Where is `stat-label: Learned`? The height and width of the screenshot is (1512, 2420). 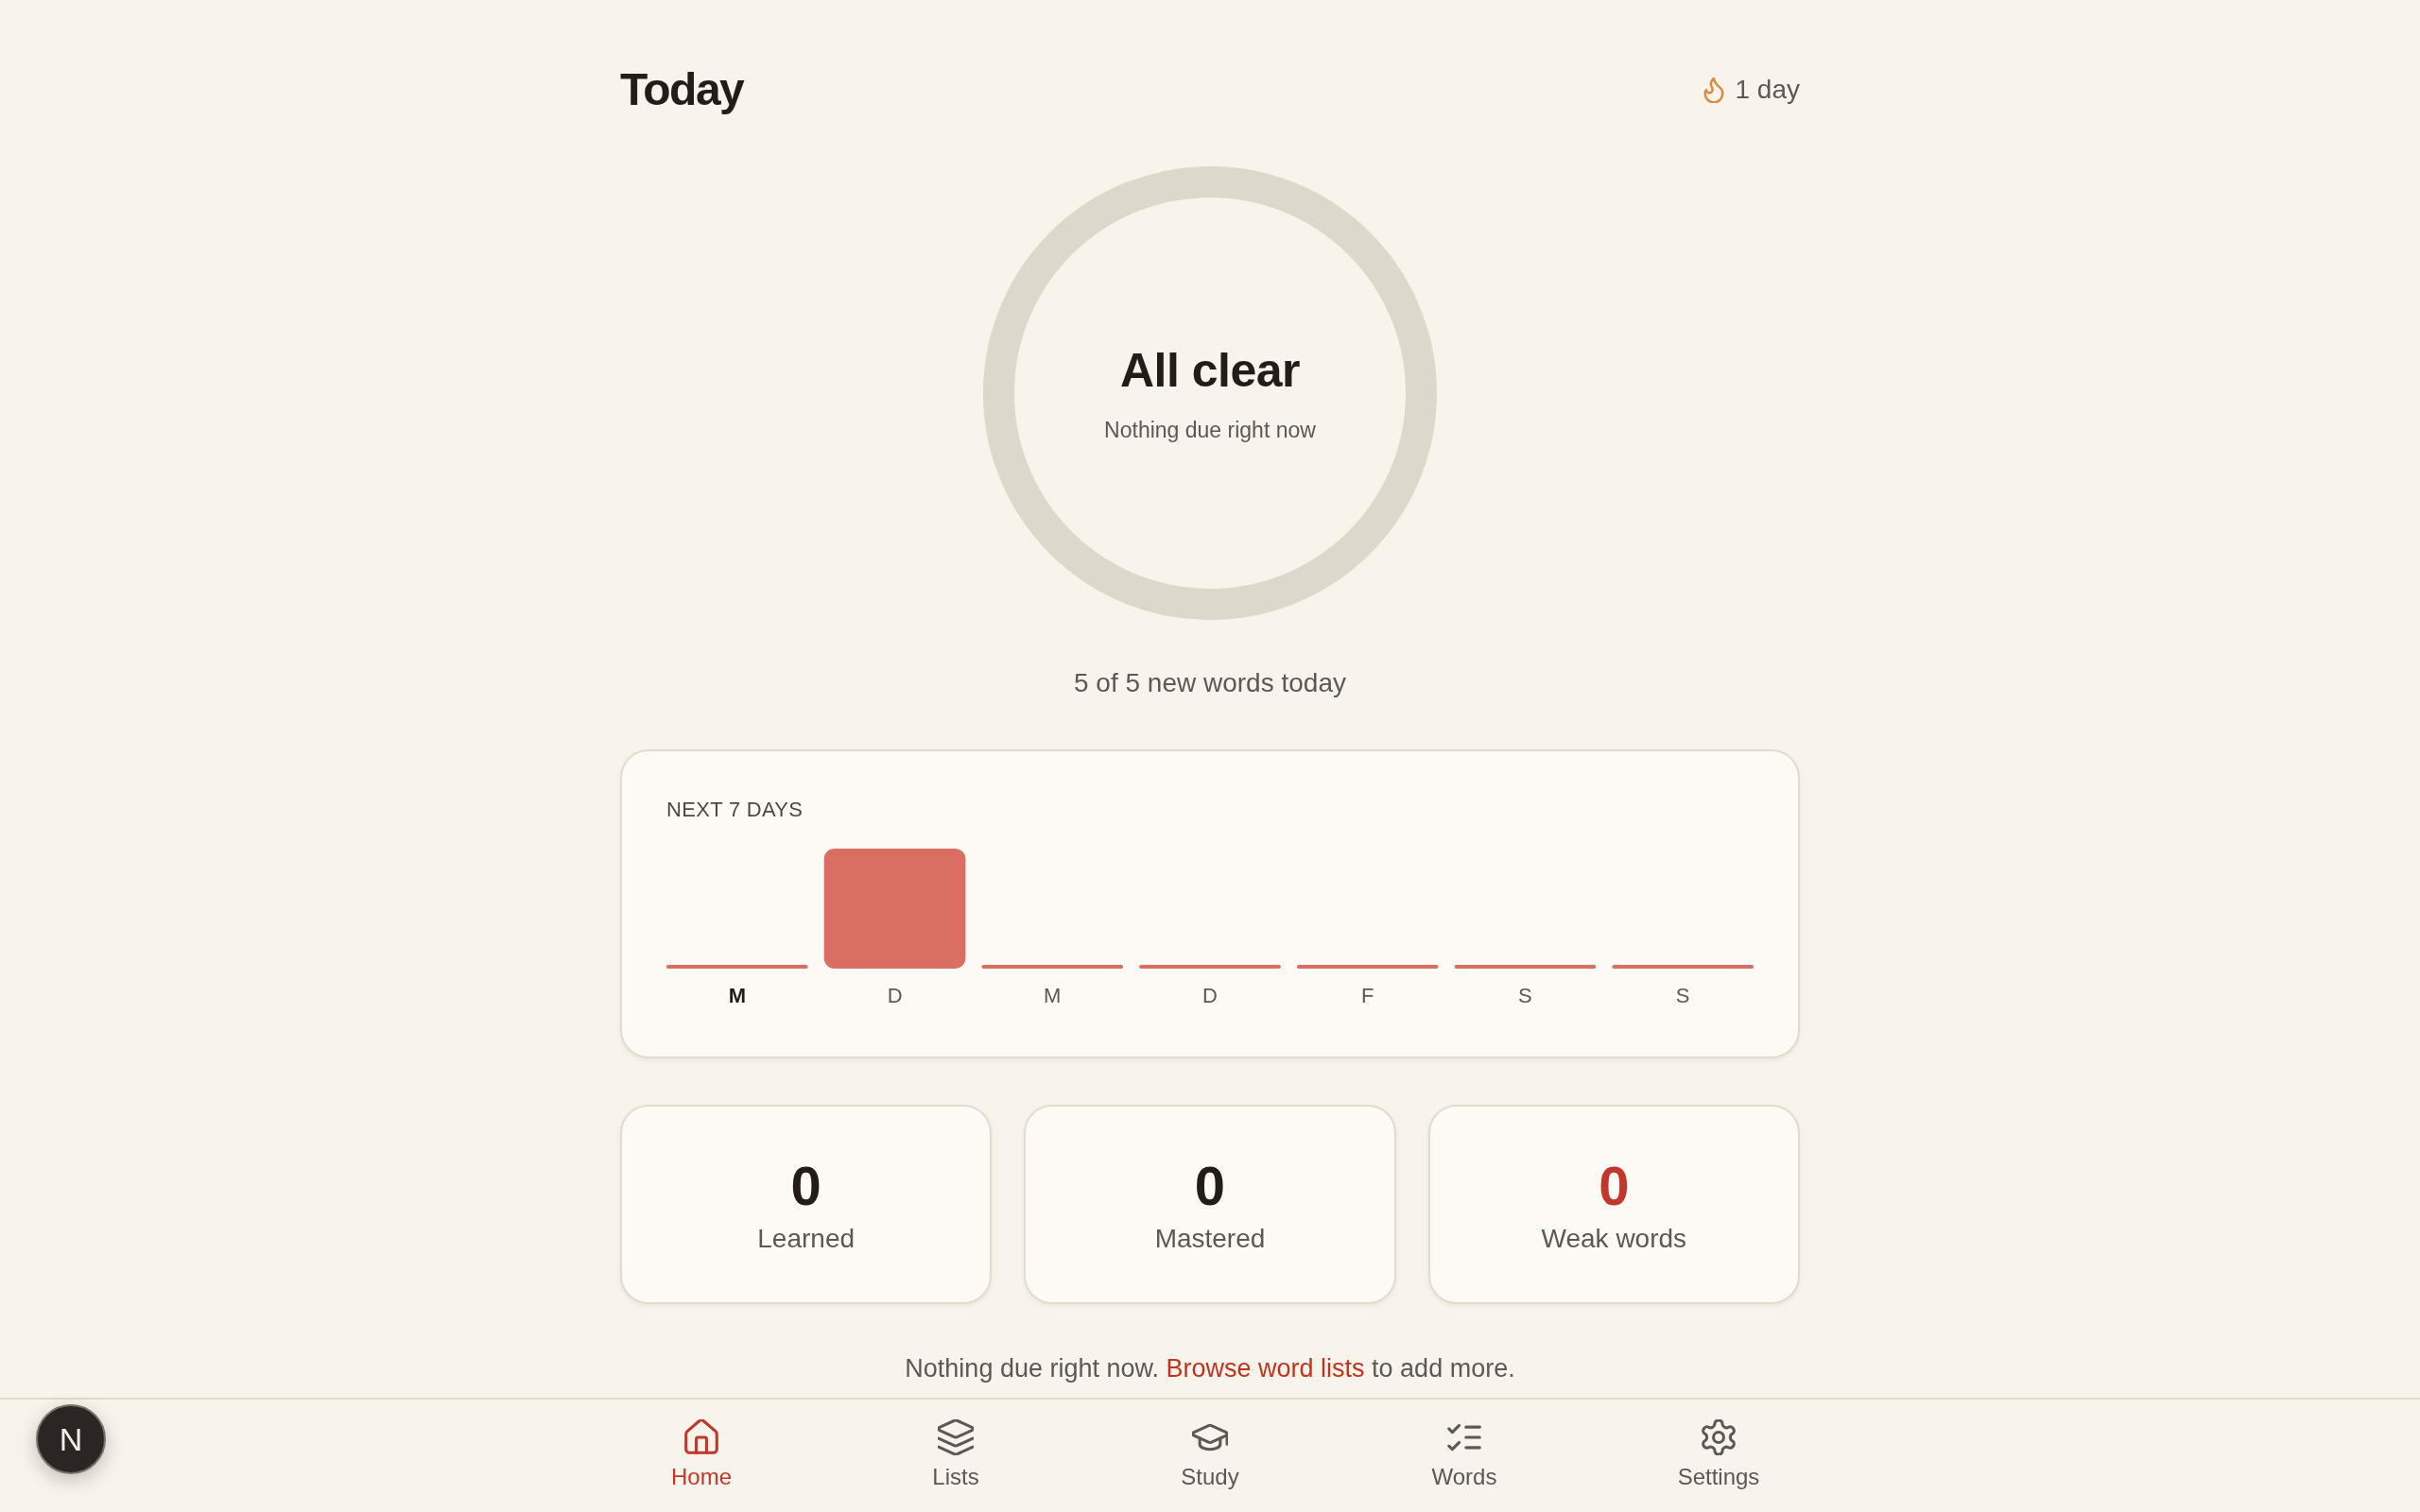 stat-label: Learned is located at coordinates (806, 1238).